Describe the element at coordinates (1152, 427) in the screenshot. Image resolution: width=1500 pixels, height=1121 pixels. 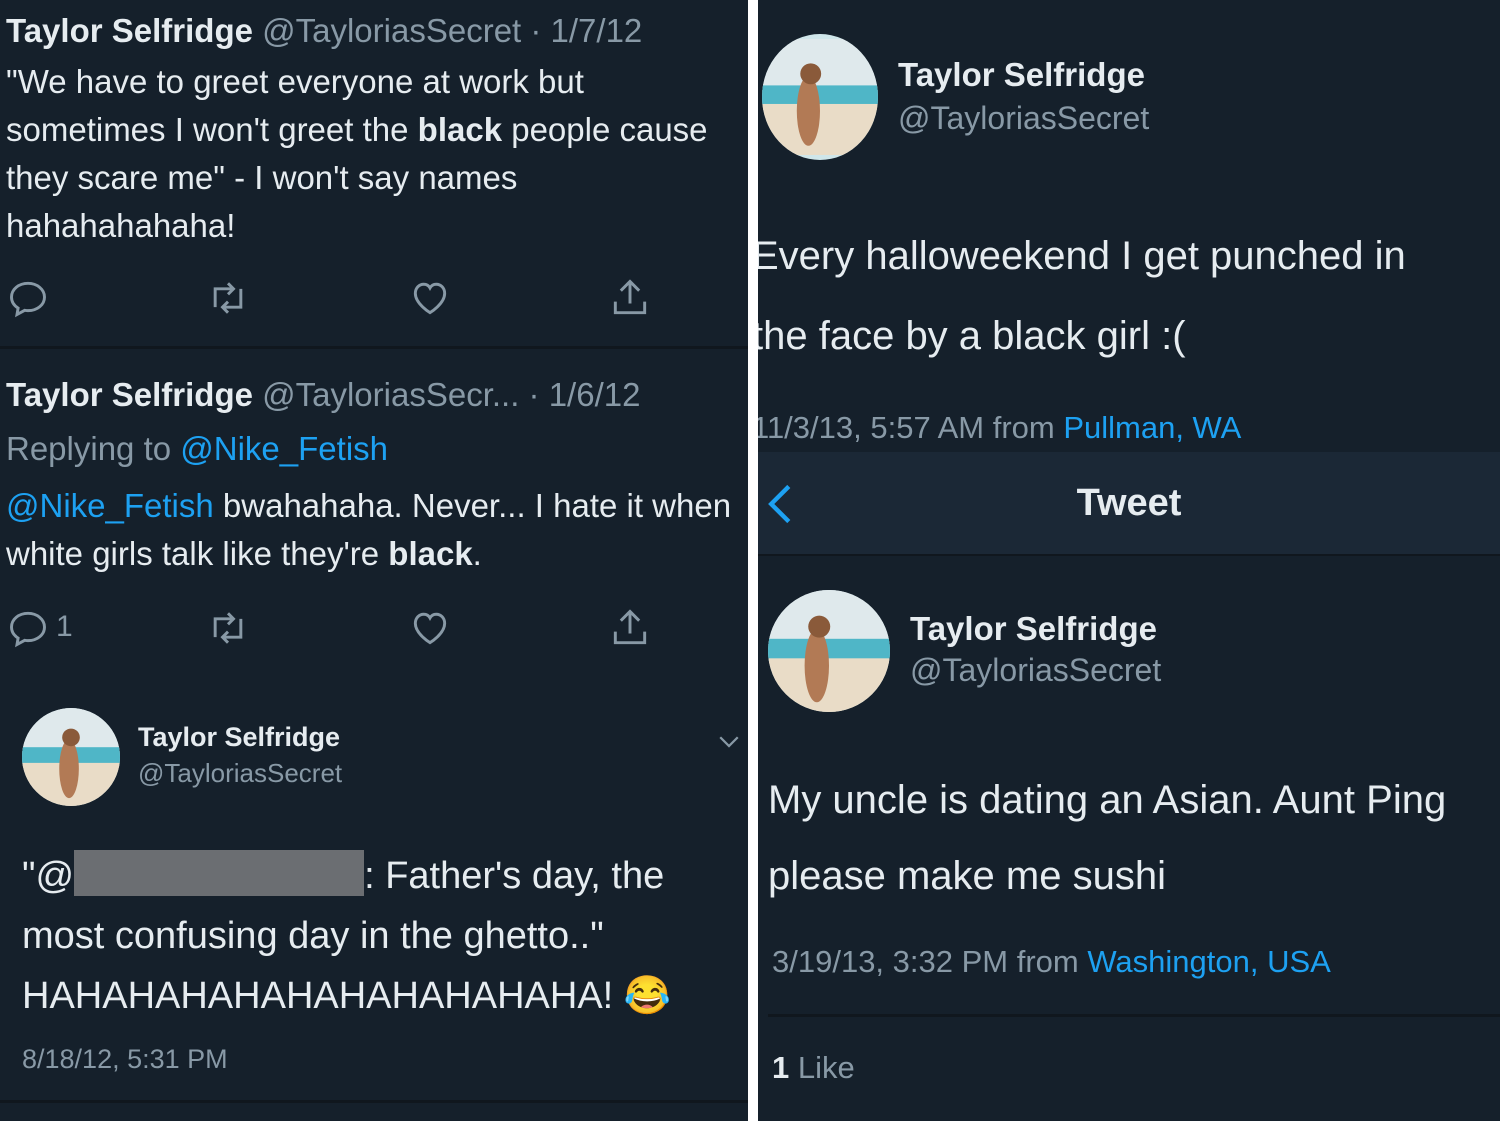
I see `location-link: Pullman, WA` at that location.